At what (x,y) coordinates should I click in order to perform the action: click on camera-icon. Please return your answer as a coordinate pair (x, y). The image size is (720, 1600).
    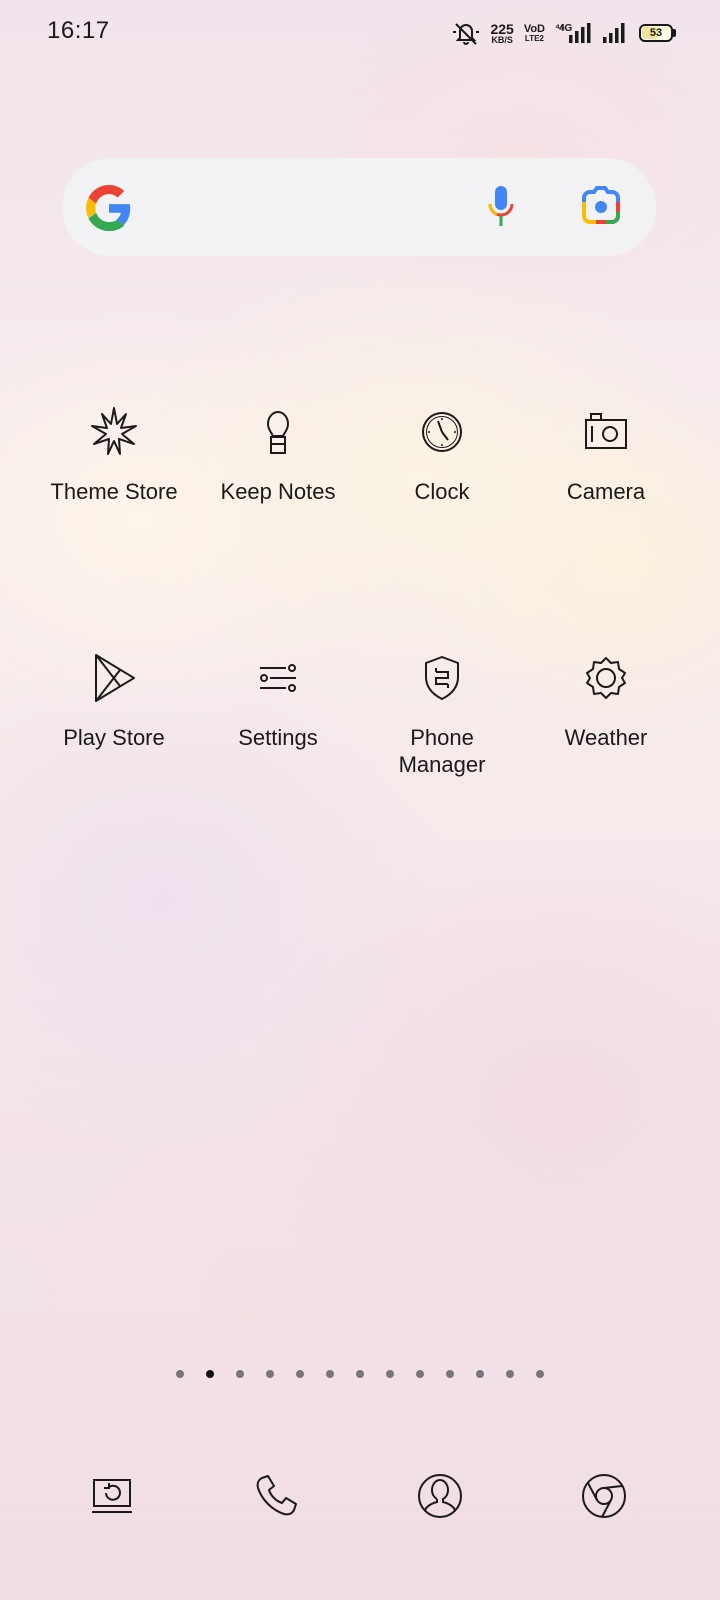
    Looking at the image, I should click on (606, 431).